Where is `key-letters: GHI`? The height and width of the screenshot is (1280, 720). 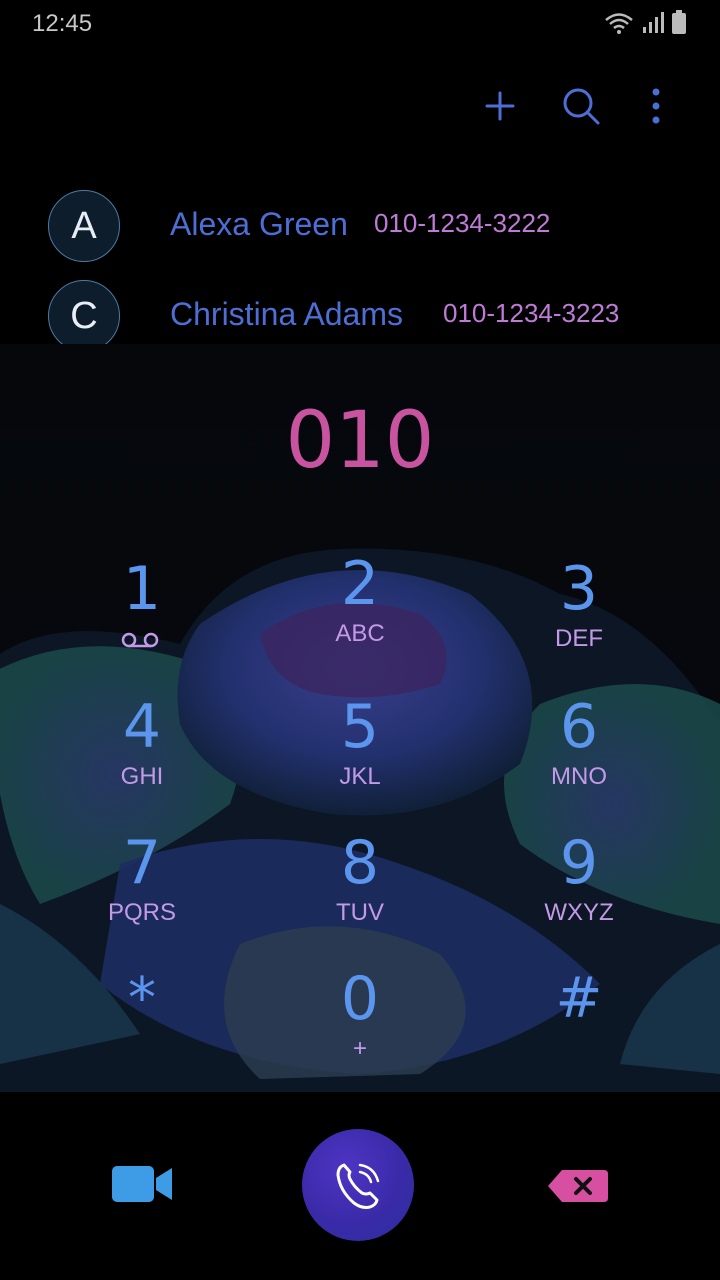
key-letters: GHI is located at coordinates (142, 776).